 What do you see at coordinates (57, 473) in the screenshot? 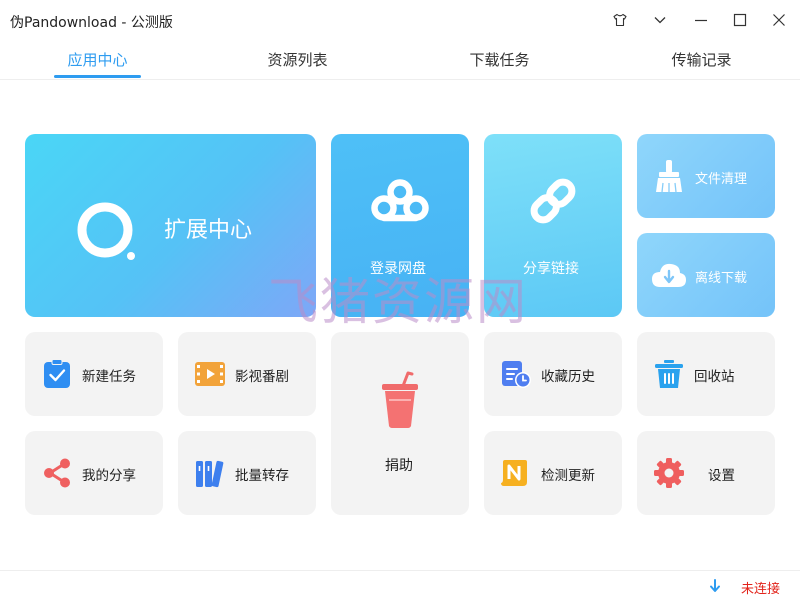
I see `share-icon` at bounding box center [57, 473].